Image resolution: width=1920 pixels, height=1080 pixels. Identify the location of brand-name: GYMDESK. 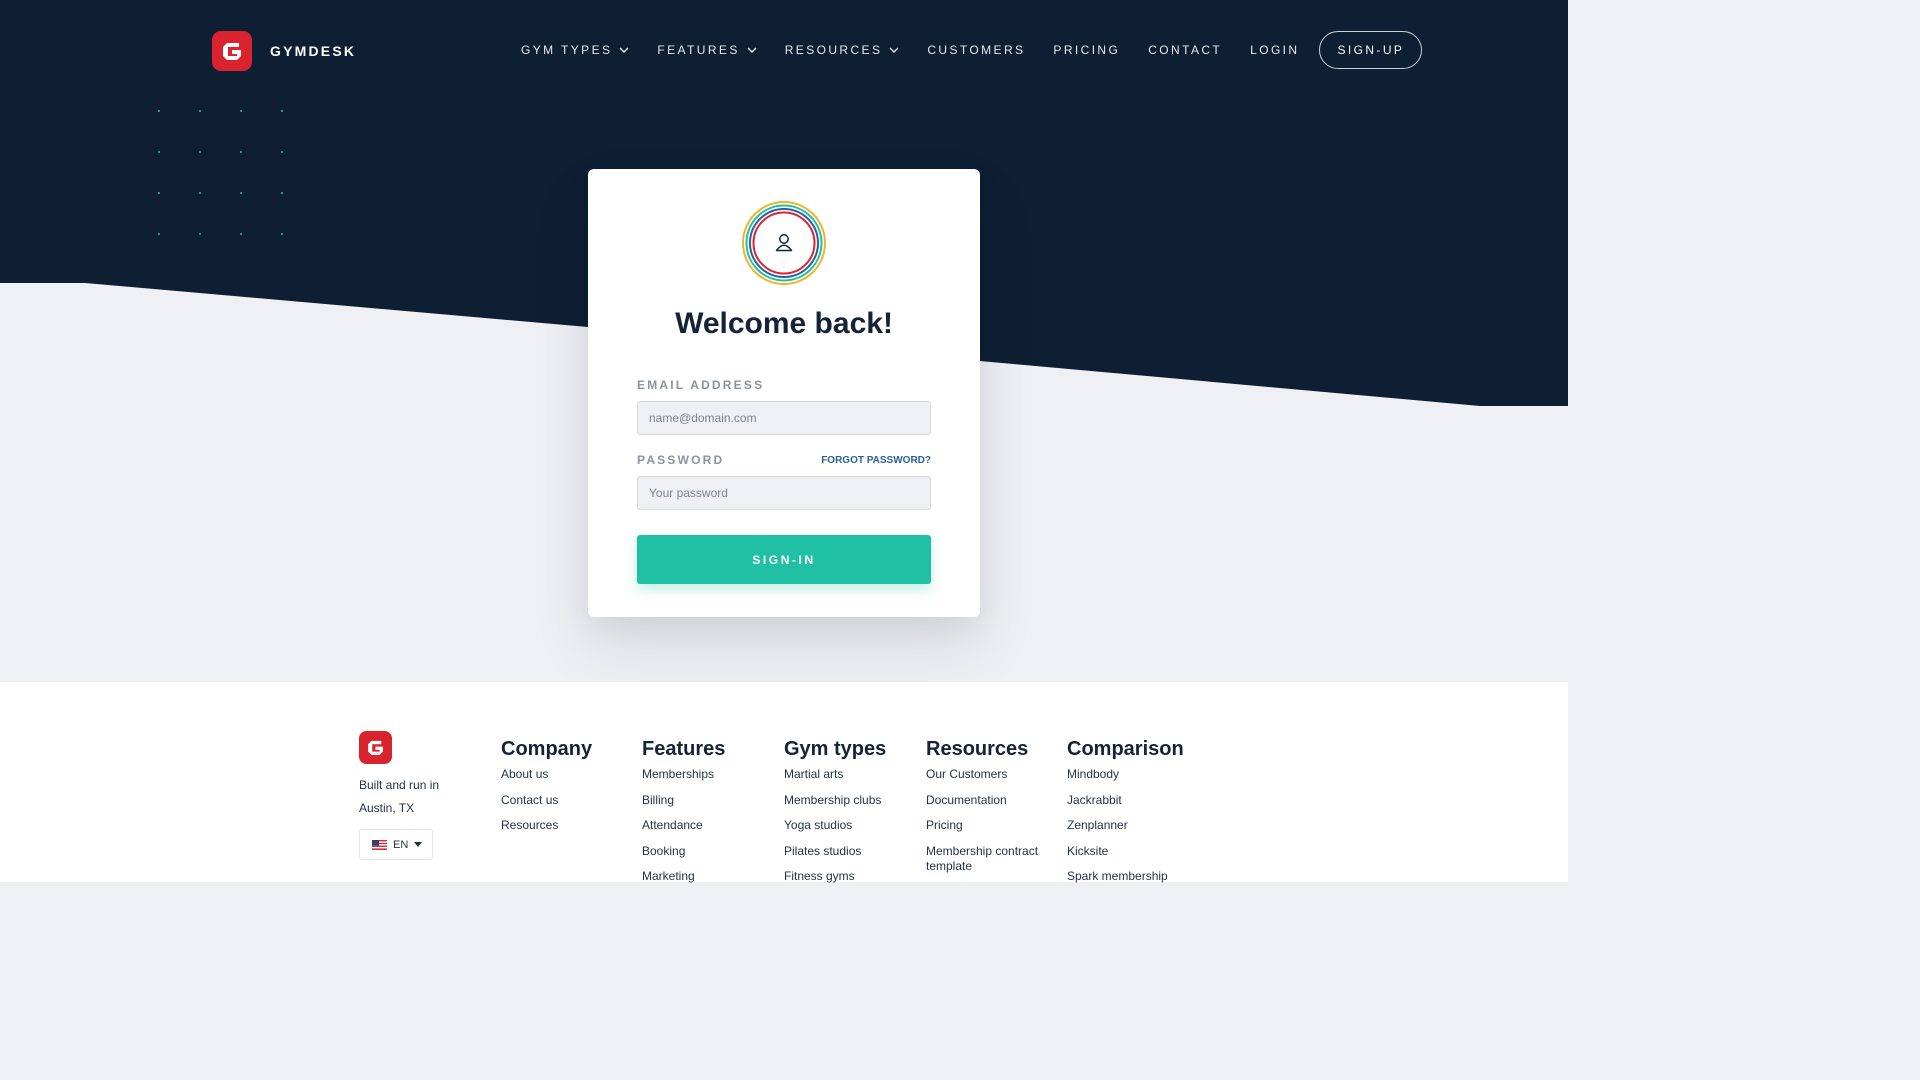
(313, 51).